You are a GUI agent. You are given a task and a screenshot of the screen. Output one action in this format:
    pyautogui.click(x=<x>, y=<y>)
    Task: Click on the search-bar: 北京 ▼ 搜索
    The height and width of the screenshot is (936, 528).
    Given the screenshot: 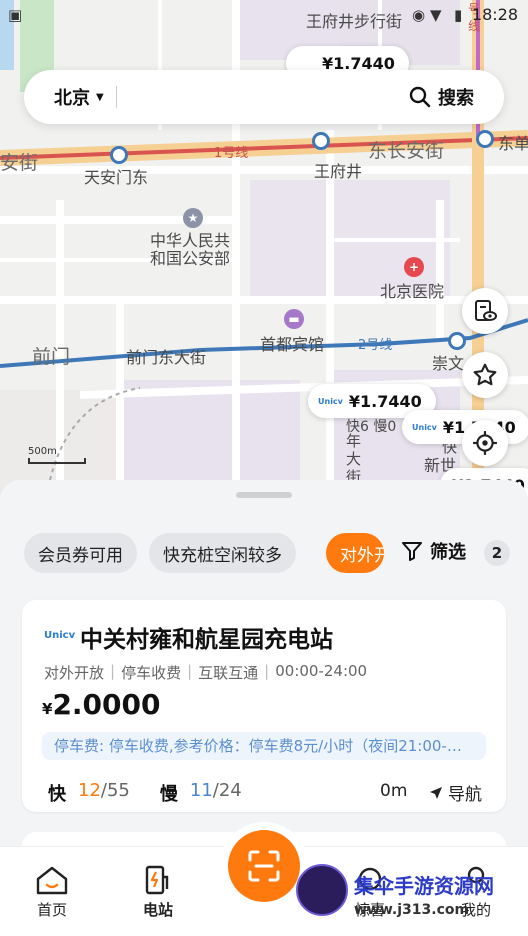 What is the action you would take?
    pyautogui.click(x=264, y=97)
    